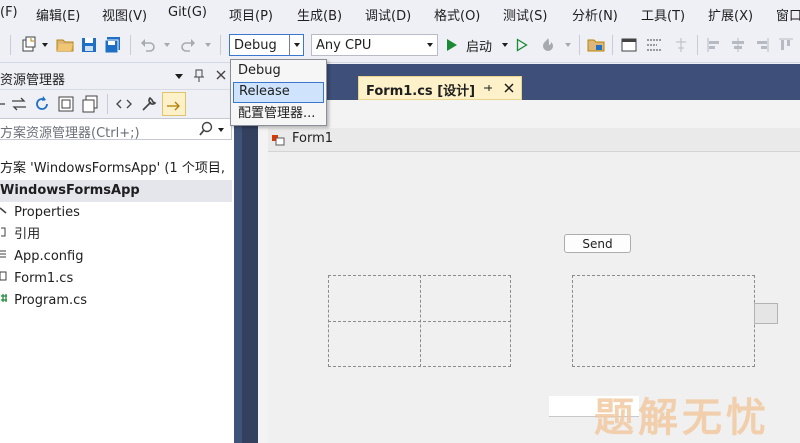  What do you see at coordinates (654, 45) in the screenshot?
I see `align-icon` at bounding box center [654, 45].